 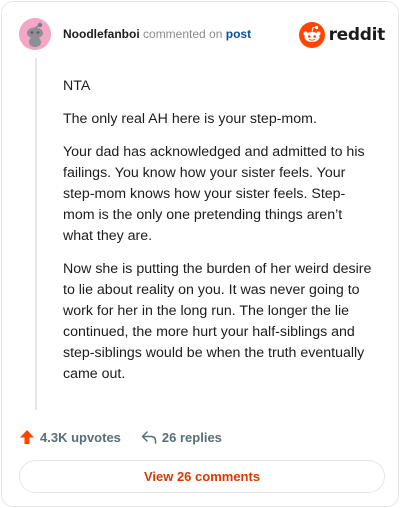 I want to click on comment-header: Noodlefanboi commented on post reddit, so click(x=203, y=35).